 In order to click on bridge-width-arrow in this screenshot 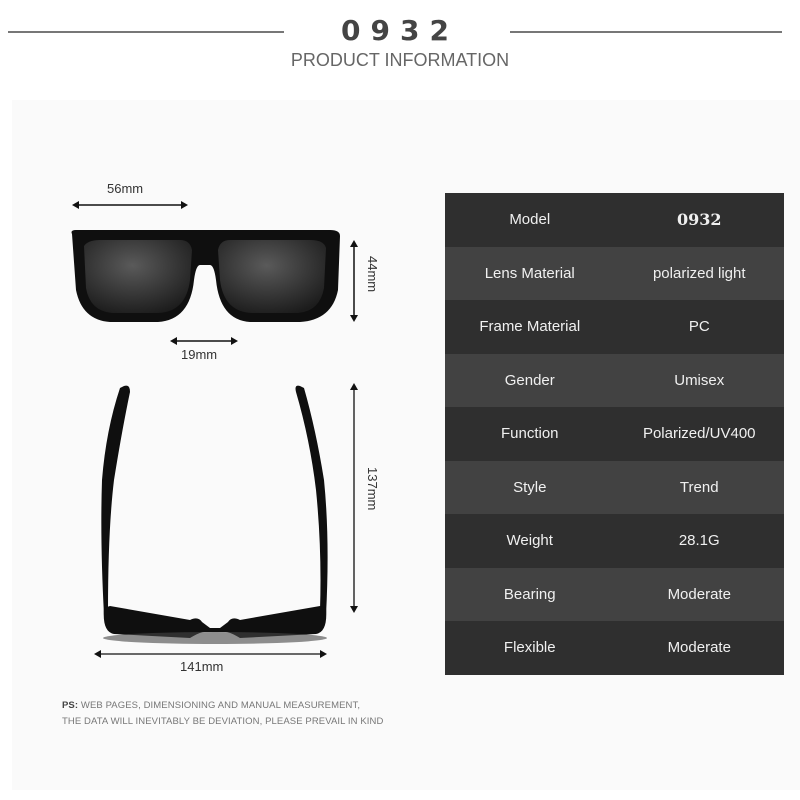, I will do `click(204, 341)`.